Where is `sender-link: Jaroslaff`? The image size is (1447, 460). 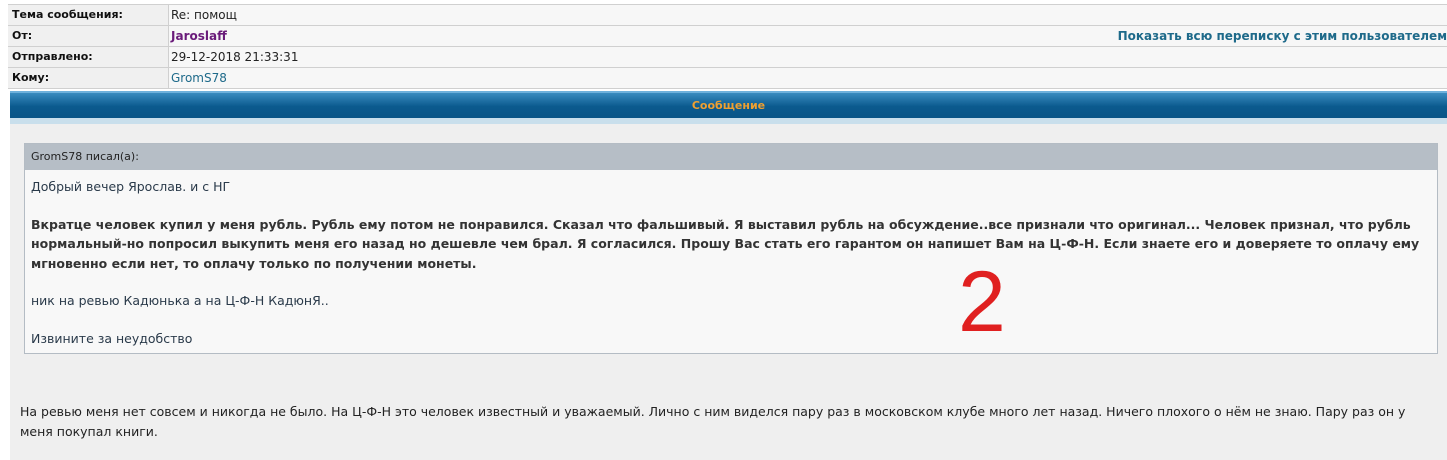
sender-link: Jaroslaff is located at coordinates (199, 36).